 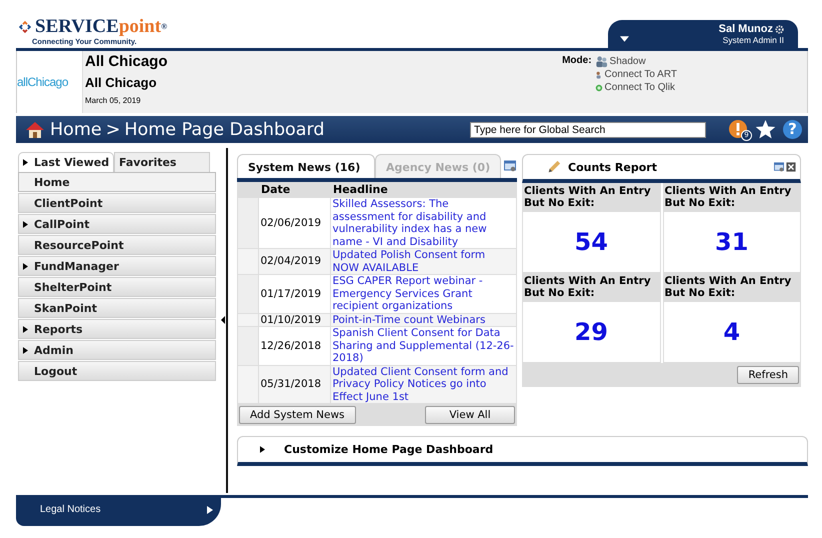 I want to click on people-icon, so click(x=601, y=61).